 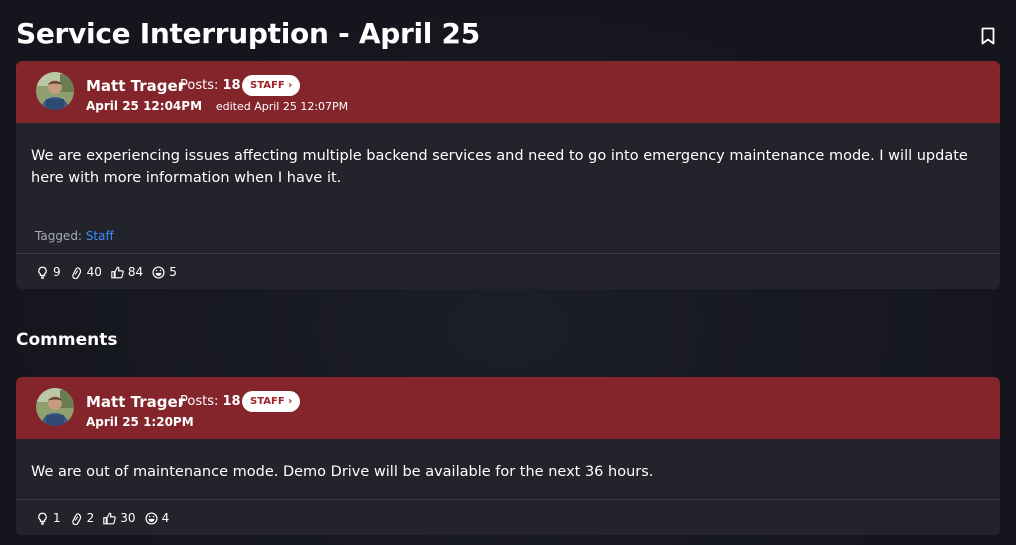 I want to click on post-tags: Tagged: Staff, so click(x=74, y=236).